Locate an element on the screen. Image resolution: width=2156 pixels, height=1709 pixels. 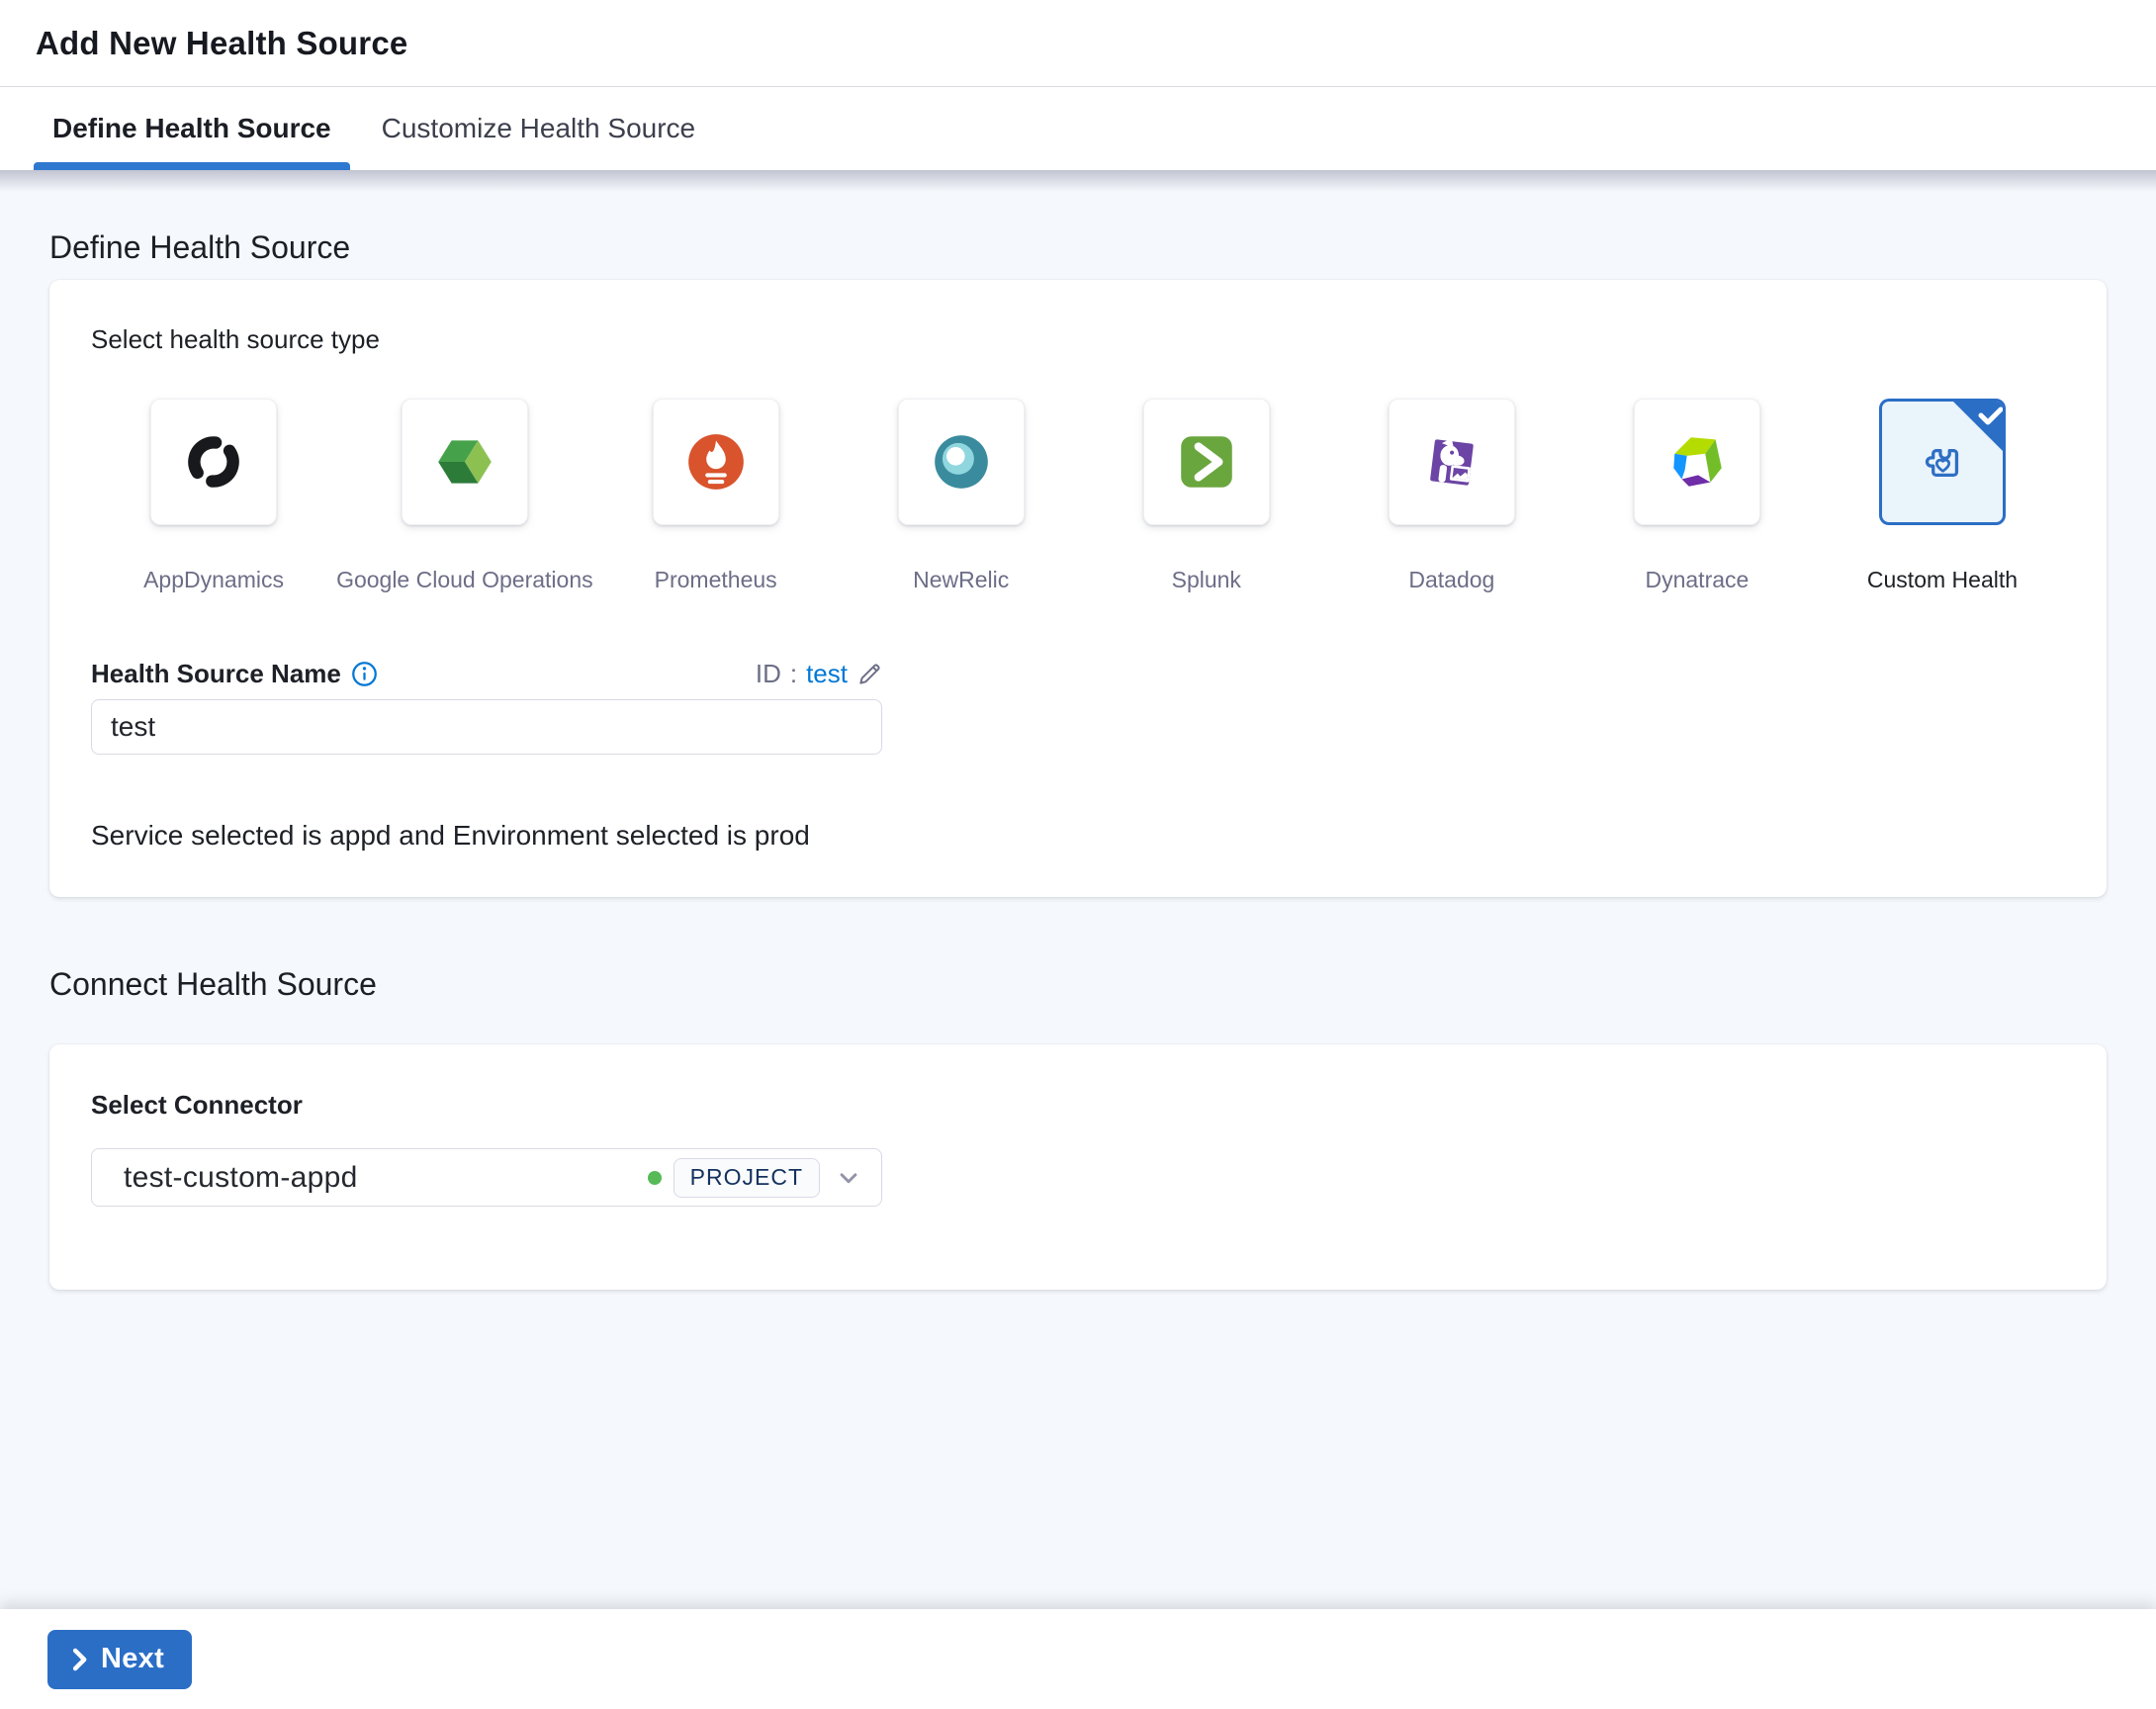
health-source-type-label: Custom Health is located at coordinates (1942, 580).